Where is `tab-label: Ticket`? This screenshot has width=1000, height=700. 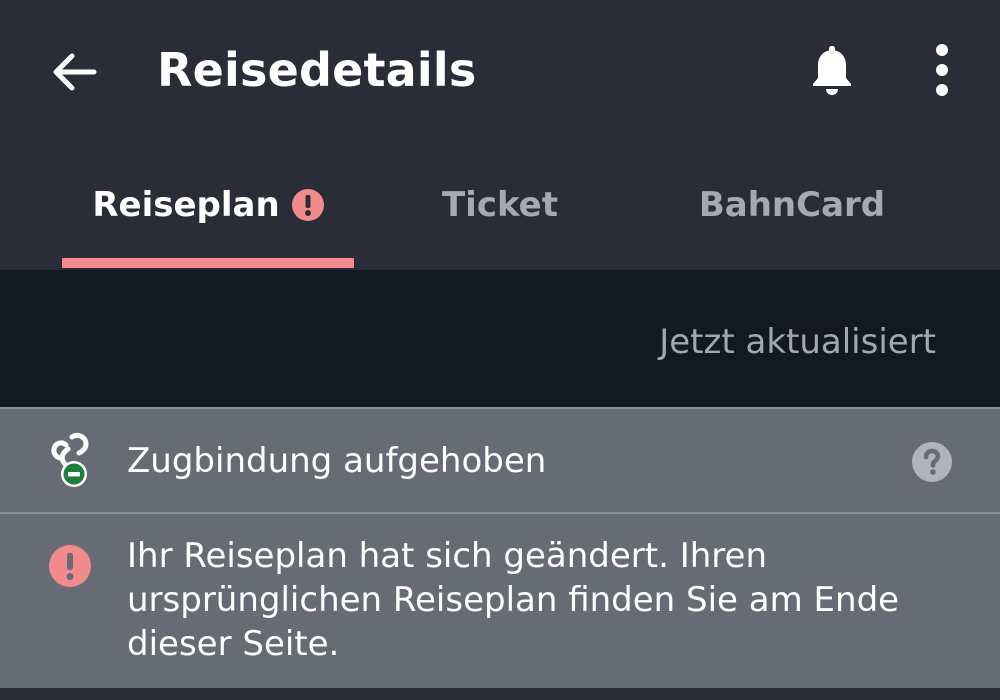 tab-label: Ticket is located at coordinates (499, 205).